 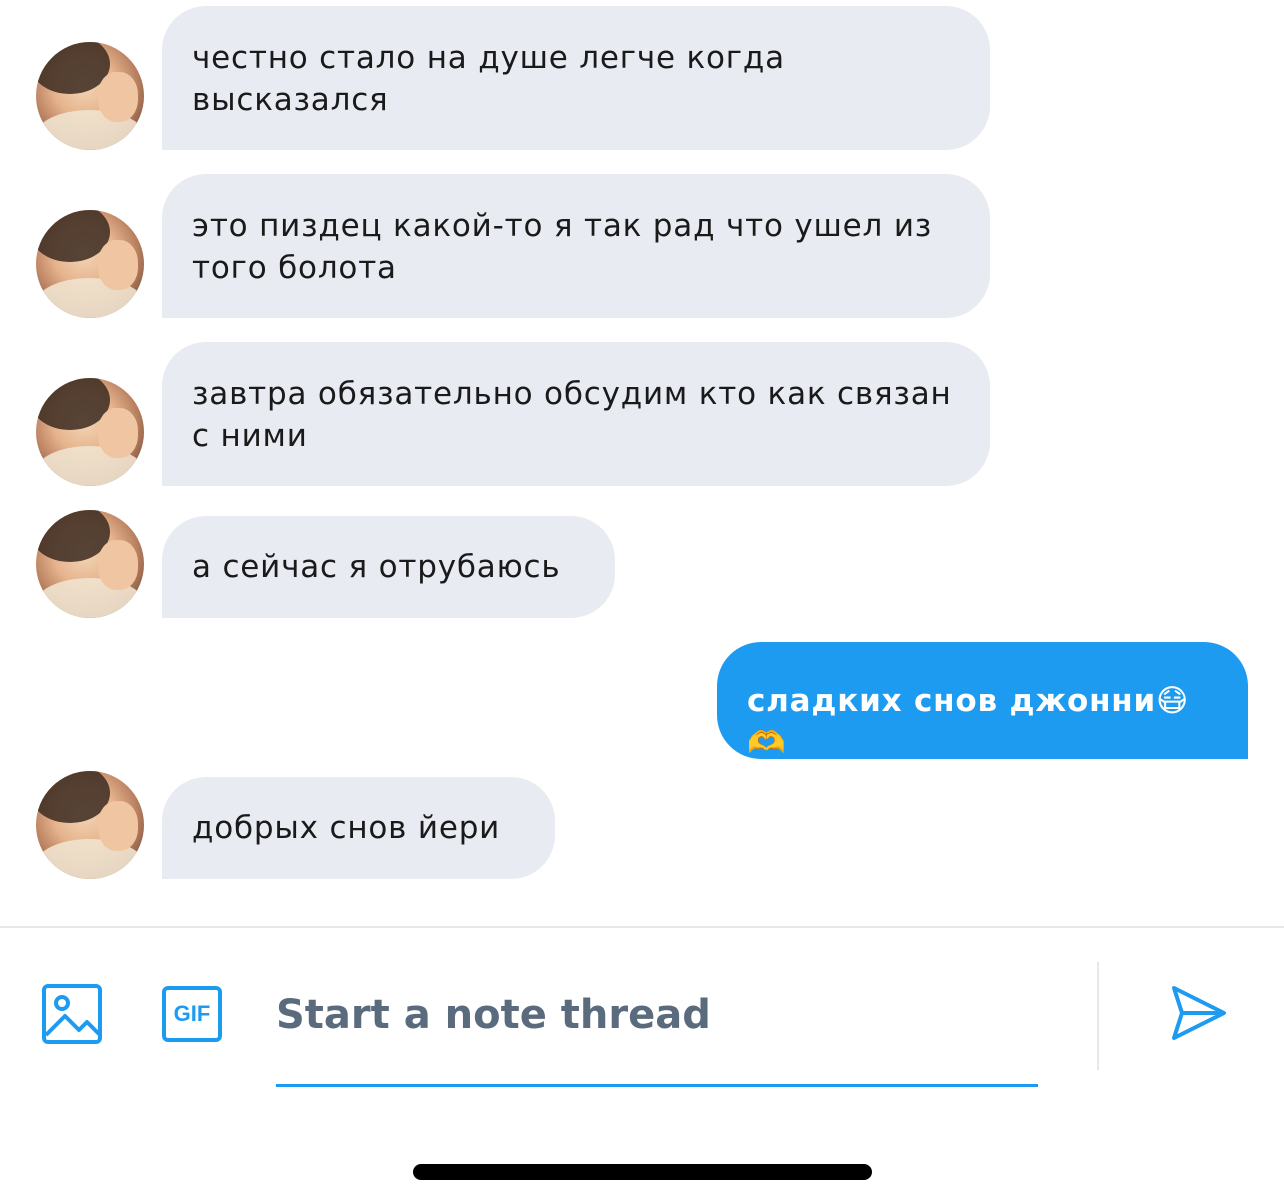 I want to click on message-text: сладких снов джонни😷🫶, so click(x=968, y=722).